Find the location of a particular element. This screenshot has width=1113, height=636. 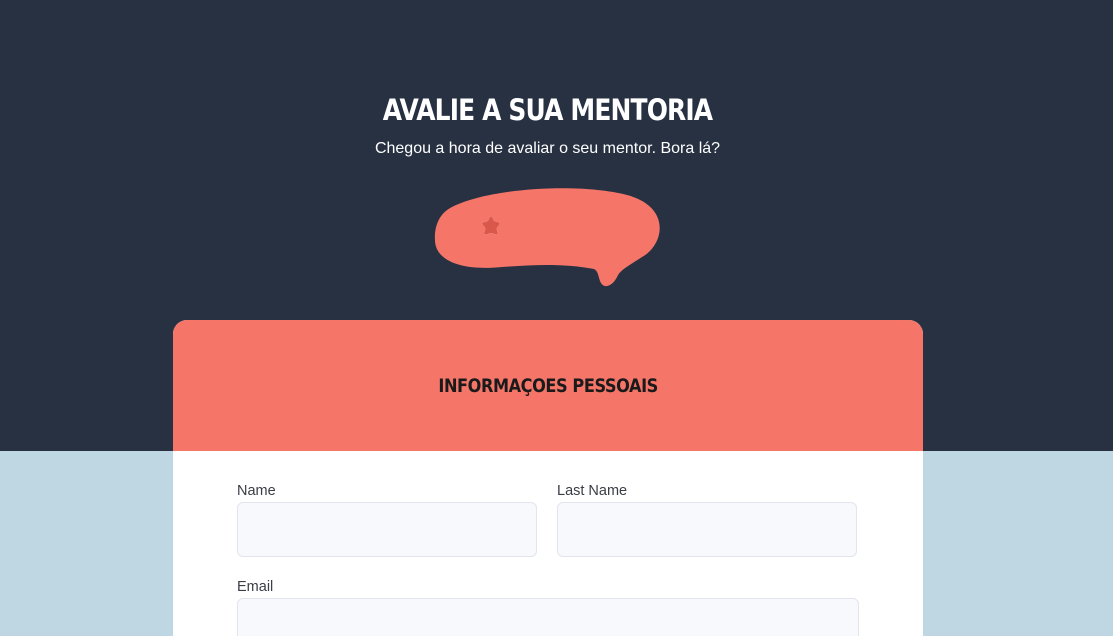

last-name-label: Last Name is located at coordinates (592, 491).